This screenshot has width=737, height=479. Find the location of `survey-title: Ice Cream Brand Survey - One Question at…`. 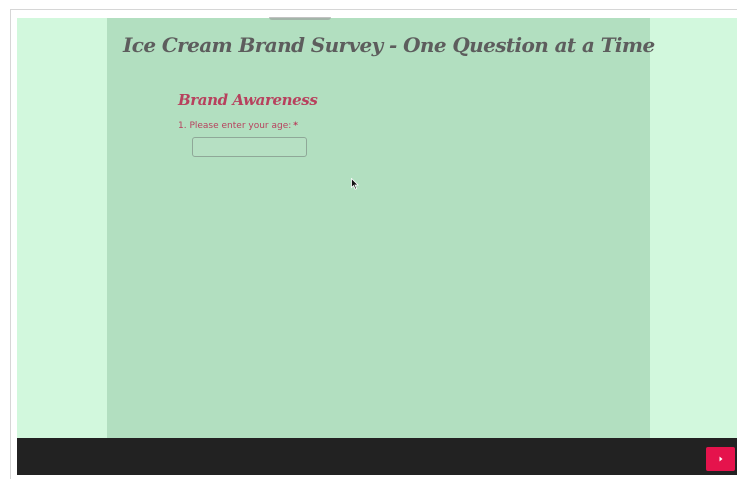

survey-title: Ice Cream Brand Survey - One Question at… is located at coordinates (389, 45).